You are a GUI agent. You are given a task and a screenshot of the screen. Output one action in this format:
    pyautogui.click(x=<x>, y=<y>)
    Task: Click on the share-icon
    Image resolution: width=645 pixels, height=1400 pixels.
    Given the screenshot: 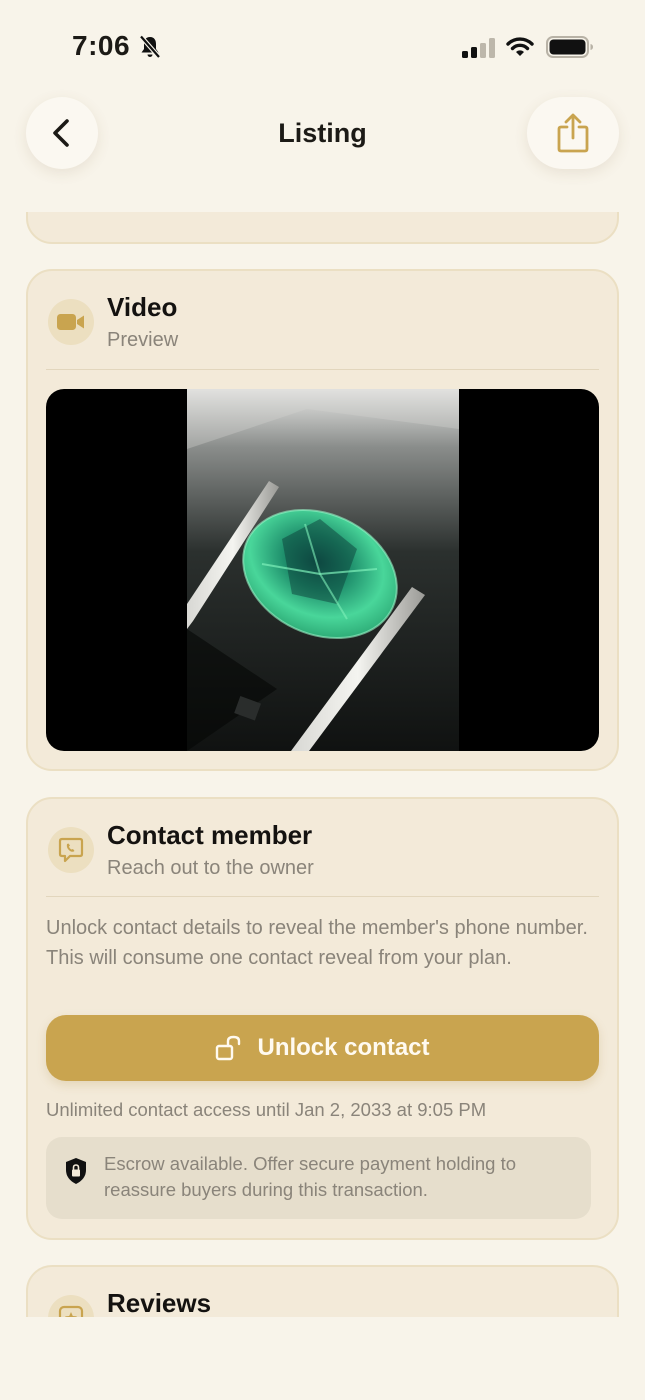 What is the action you would take?
    pyautogui.click(x=573, y=133)
    